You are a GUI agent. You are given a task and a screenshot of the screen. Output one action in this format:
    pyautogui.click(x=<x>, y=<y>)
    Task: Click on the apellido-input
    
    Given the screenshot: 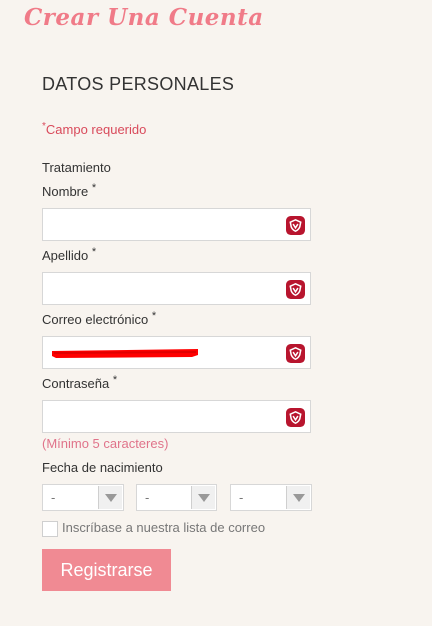 What is the action you would take?
    pyautogui.click(x=166, y=288)
    